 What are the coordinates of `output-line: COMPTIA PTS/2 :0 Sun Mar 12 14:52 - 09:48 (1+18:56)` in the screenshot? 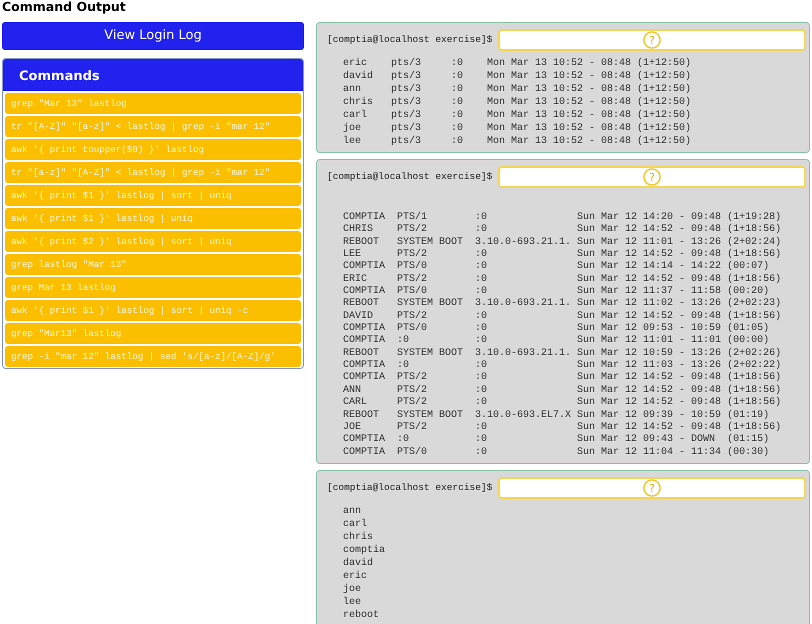 It's located at (562, 378).